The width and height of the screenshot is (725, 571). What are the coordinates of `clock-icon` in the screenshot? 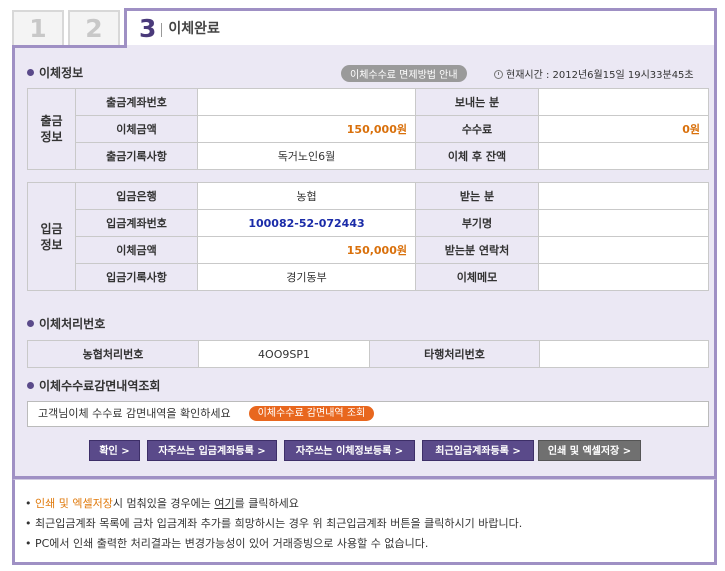 It's located at (498, 74).